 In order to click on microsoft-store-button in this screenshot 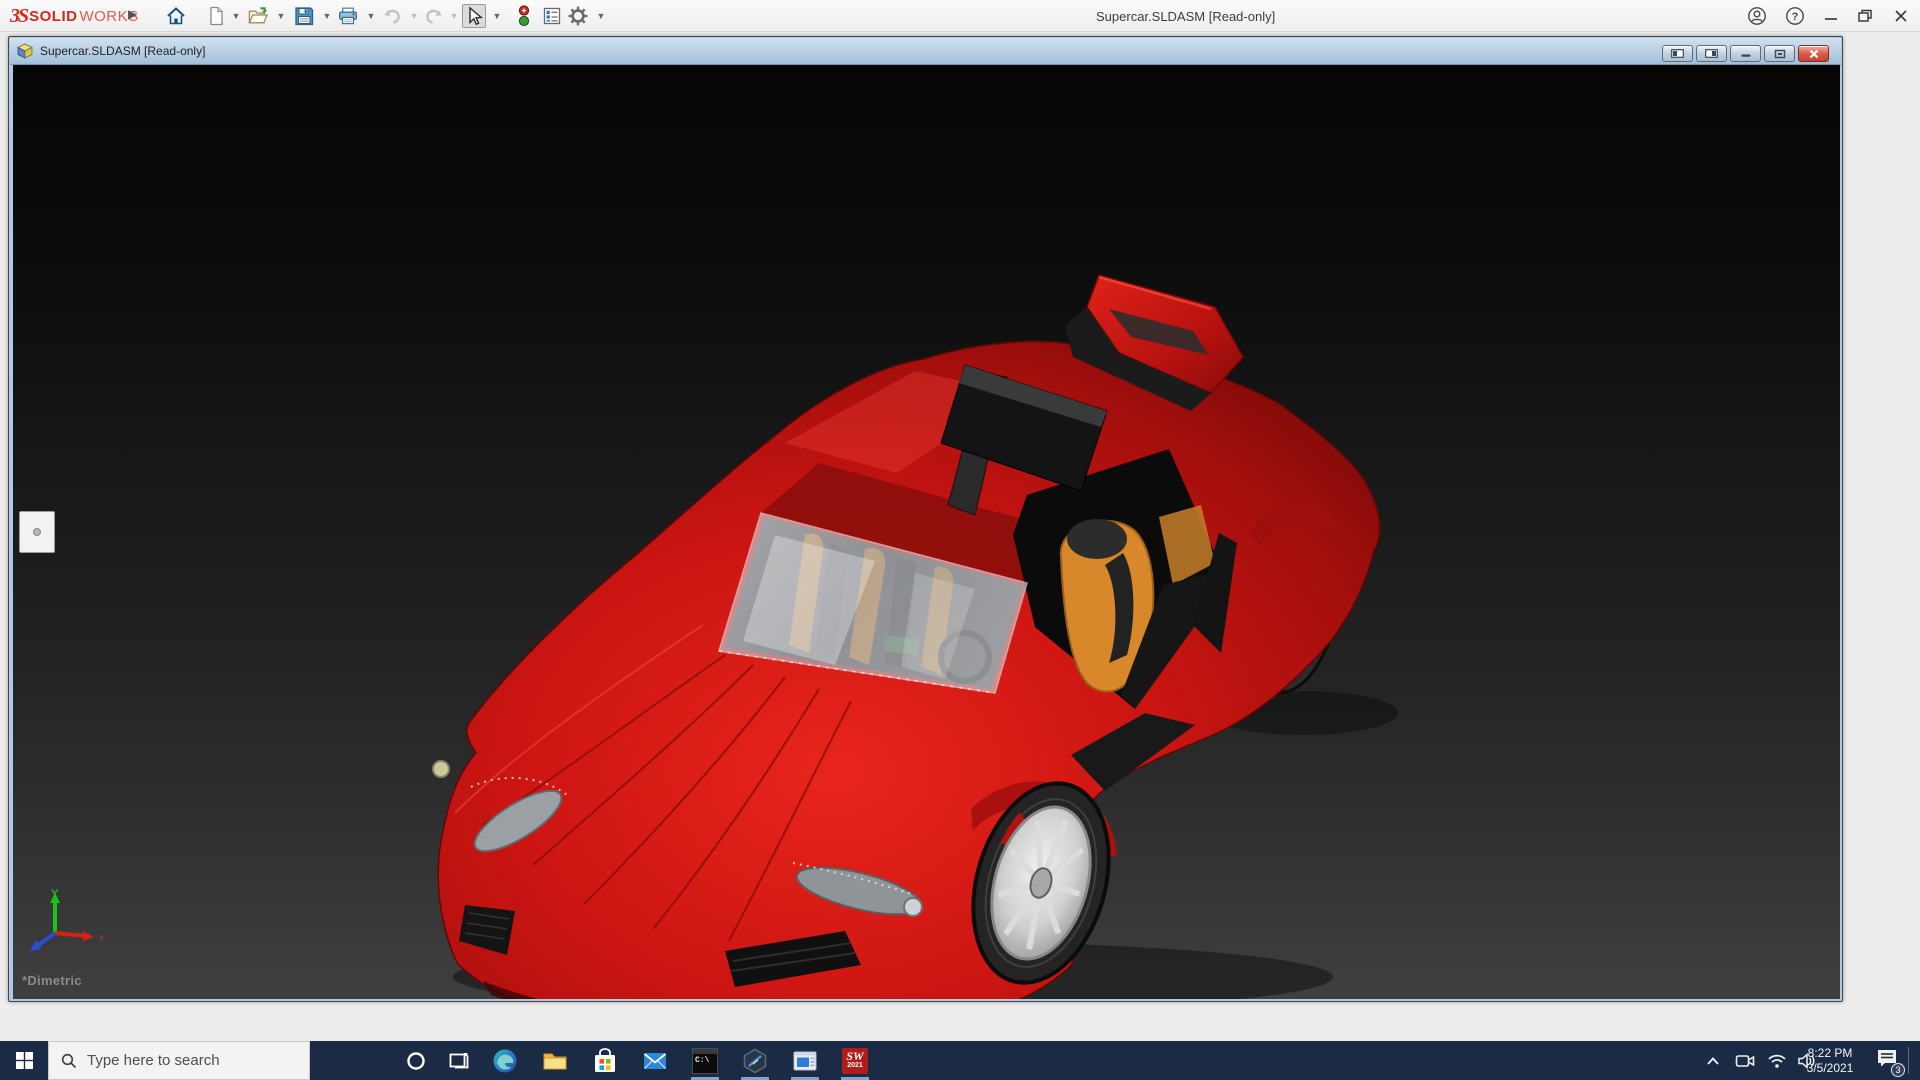, I will do `click(605, 1060)`.